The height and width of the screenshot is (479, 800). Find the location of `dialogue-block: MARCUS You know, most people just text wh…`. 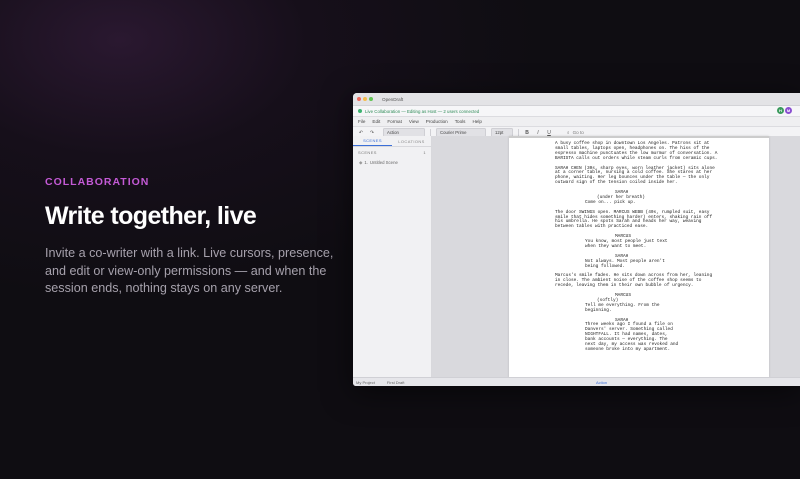

dialogue-block: MARCUS You know, most people just text wh… is located at coordinates (649, 242).